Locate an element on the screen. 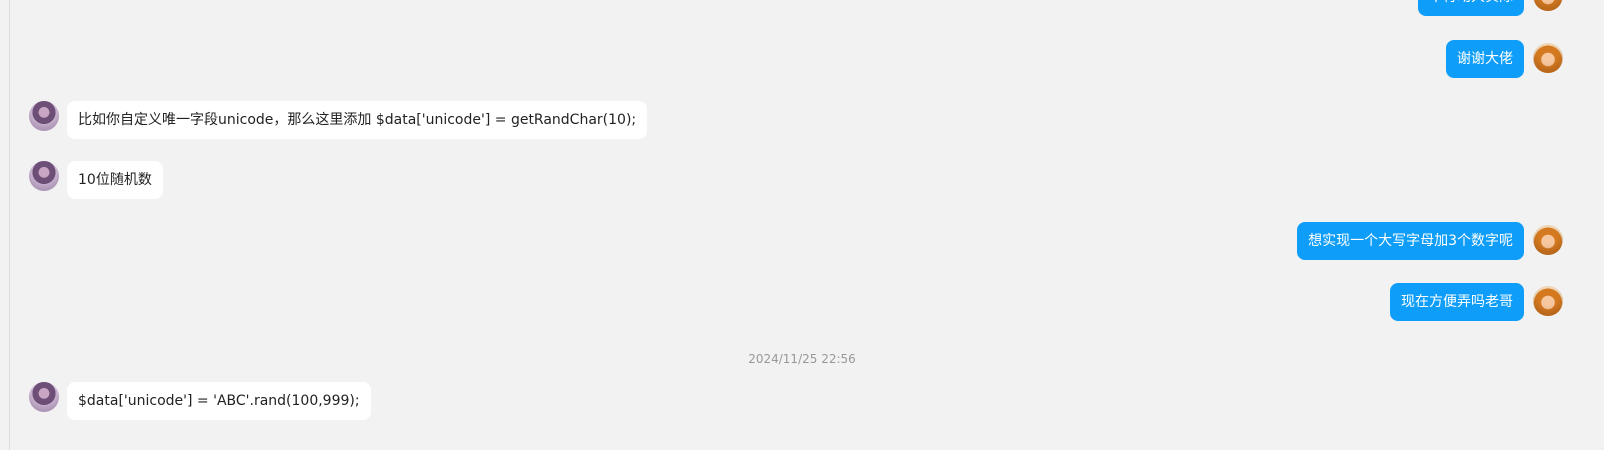  message-row: 10位随机数 is located at coordinates (802, 180).